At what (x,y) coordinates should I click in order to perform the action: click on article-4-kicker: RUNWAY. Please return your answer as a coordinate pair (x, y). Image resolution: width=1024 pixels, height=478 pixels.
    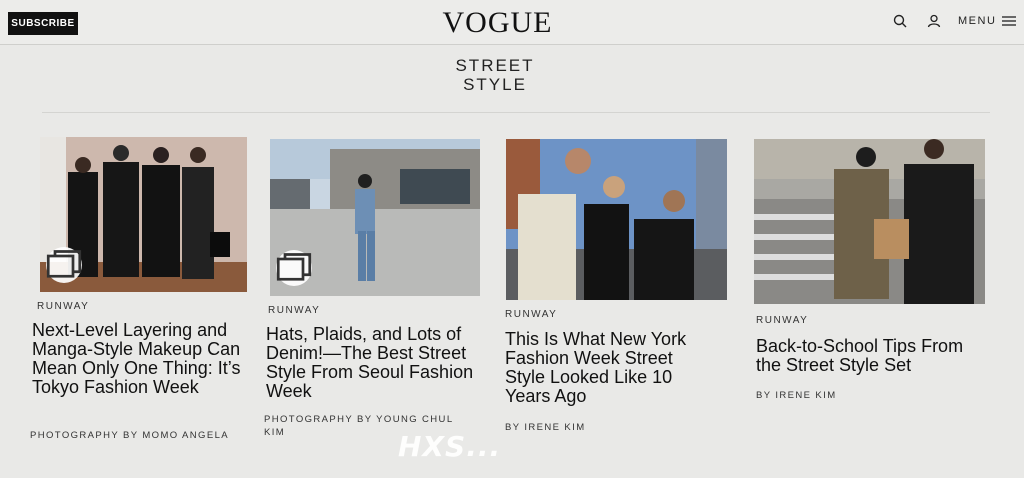
    Looking at the image, I should click on (782, 320).